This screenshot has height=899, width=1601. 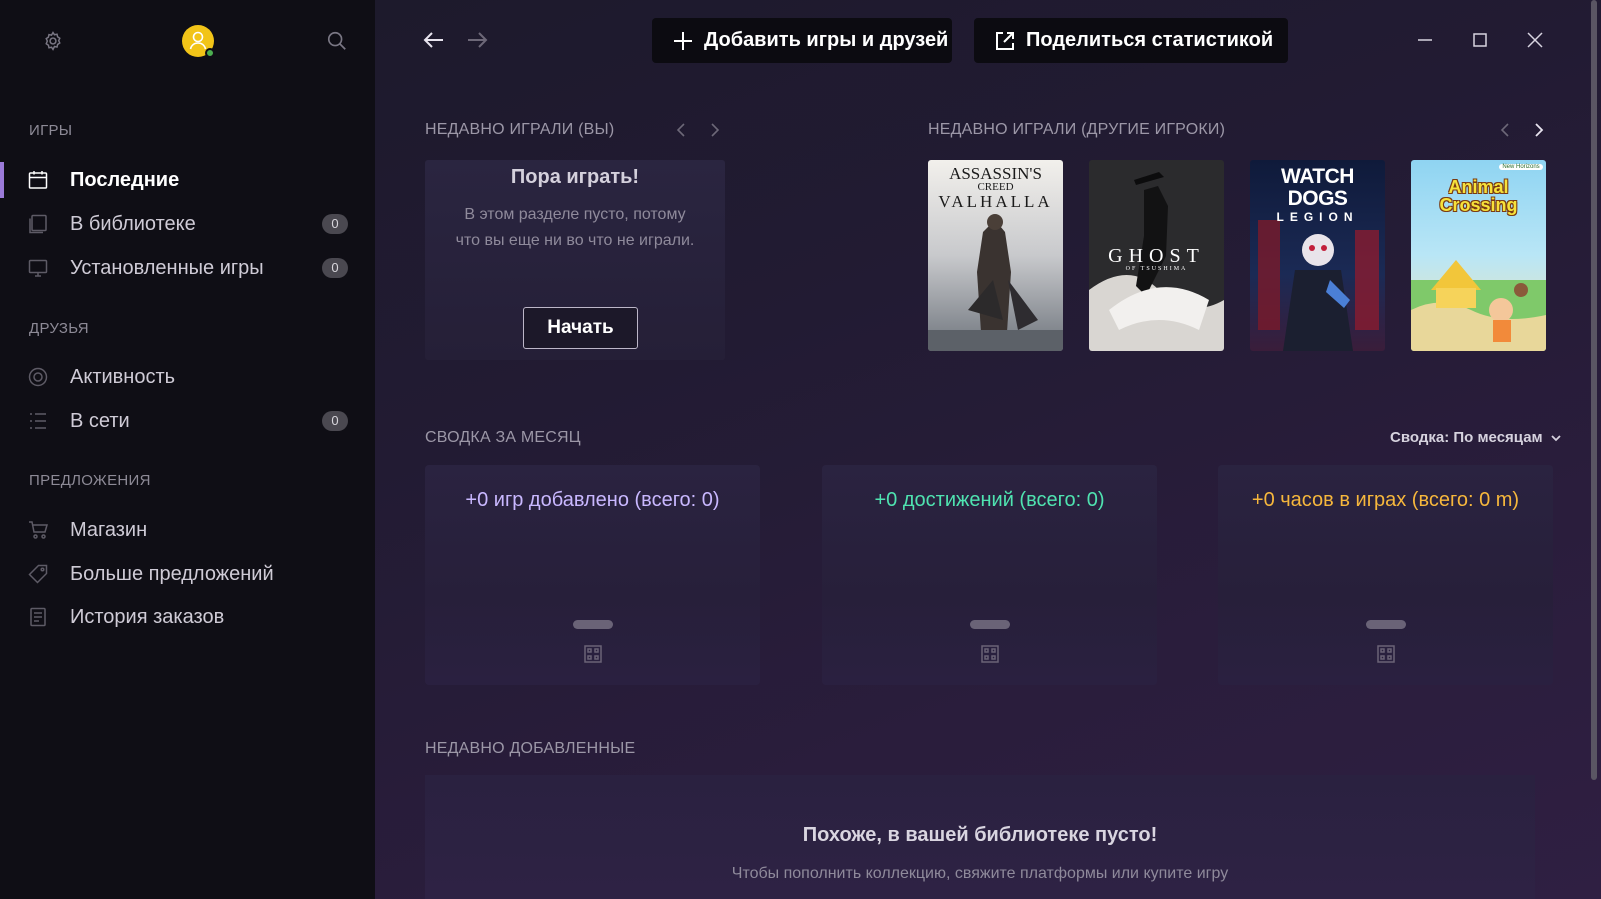 What do you see at coordinates (38, 268) in the screenshot?
I see `monitor-icon` at bounding box center [38, 268].